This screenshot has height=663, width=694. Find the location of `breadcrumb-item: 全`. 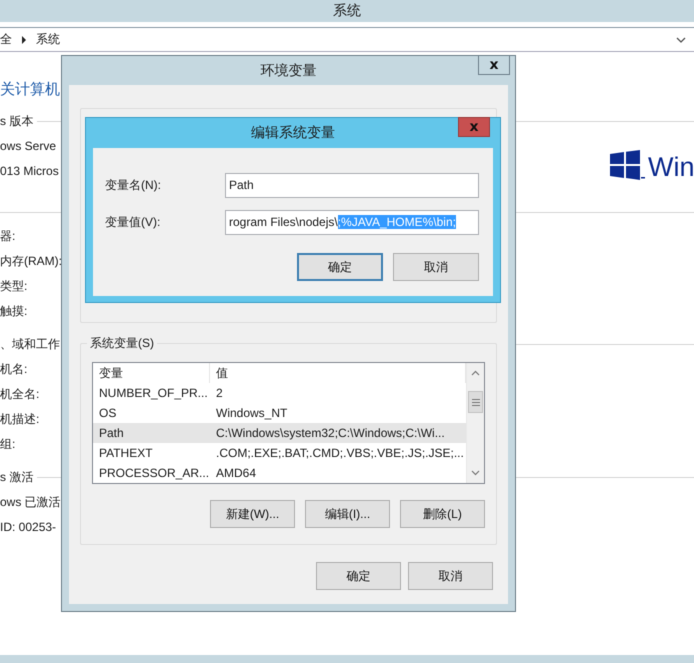

breadcrumb-item: 全 is located at coordinates (6, 39).